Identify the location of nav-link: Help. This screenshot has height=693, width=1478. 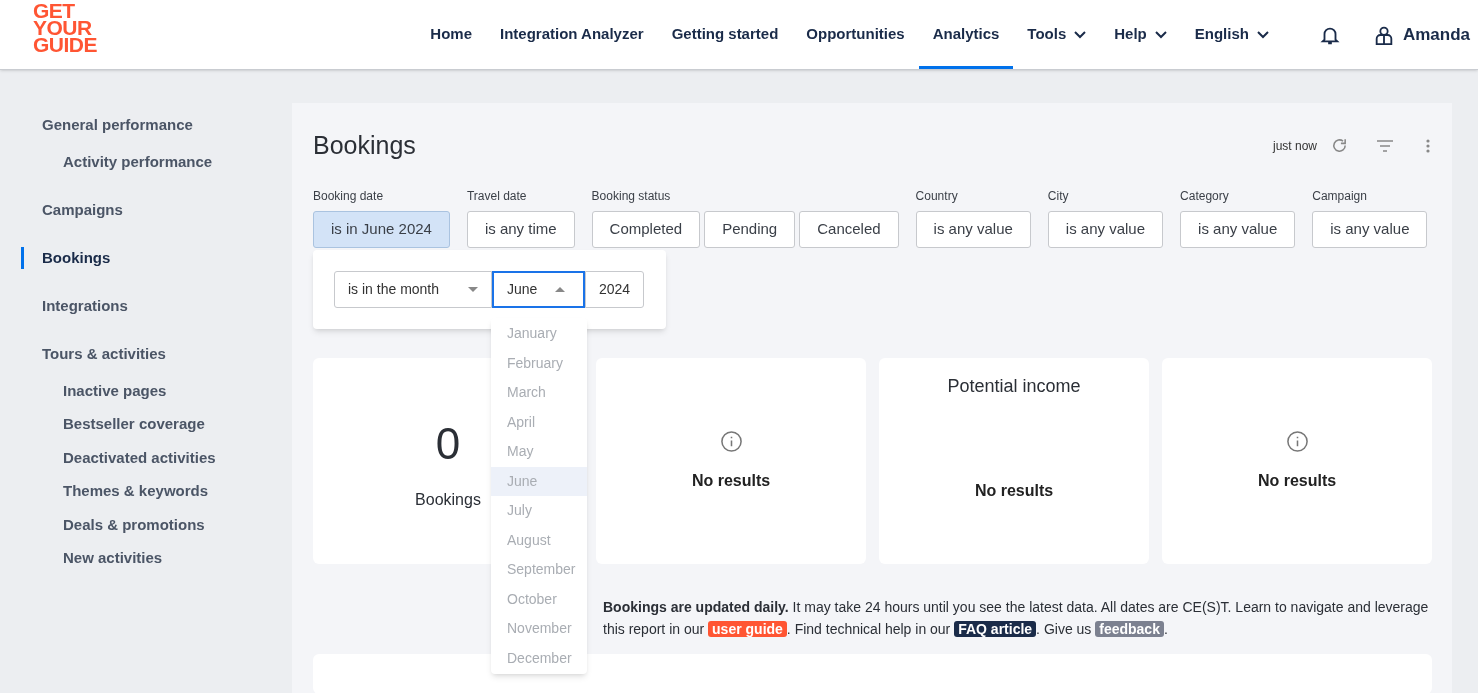
(1140, 34).